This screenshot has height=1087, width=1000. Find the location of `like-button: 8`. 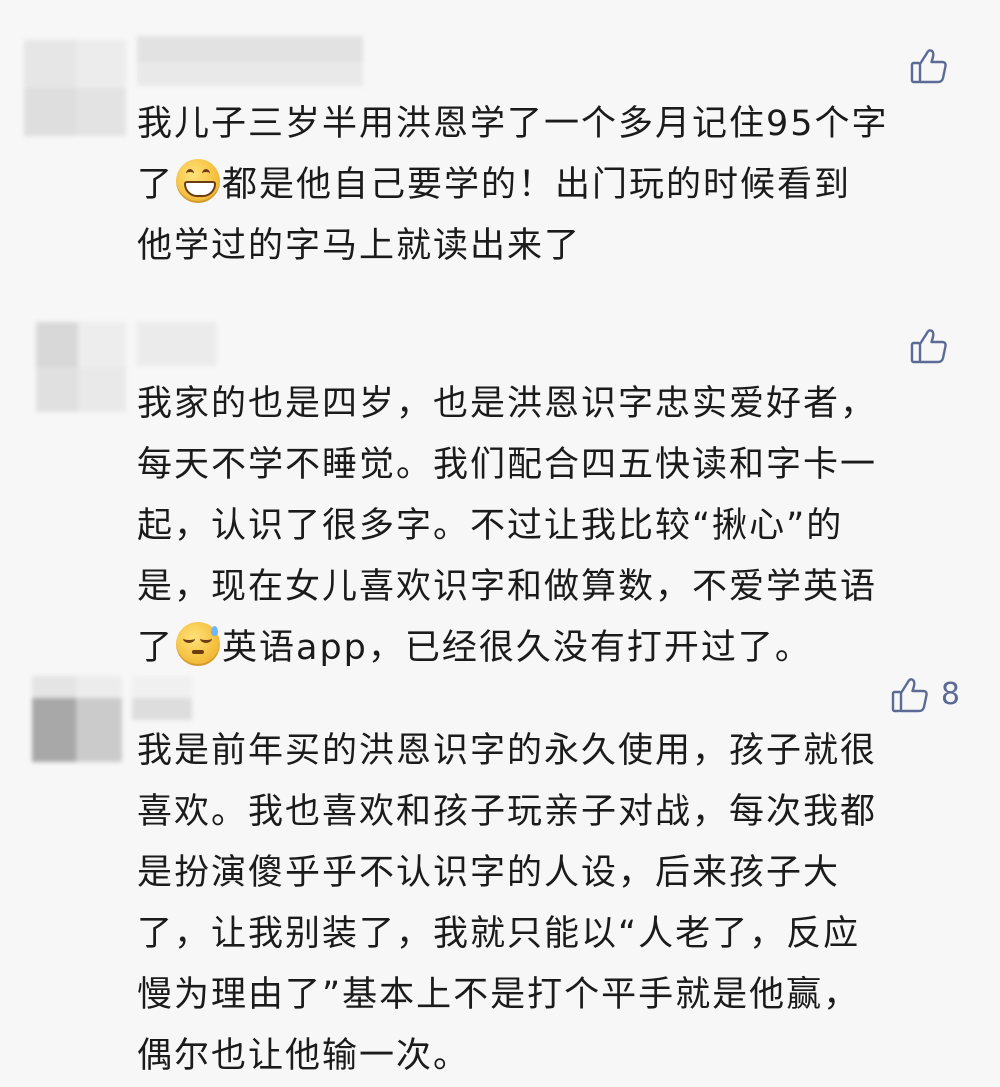

like-button: 8 is located at coordinates (925, 695).